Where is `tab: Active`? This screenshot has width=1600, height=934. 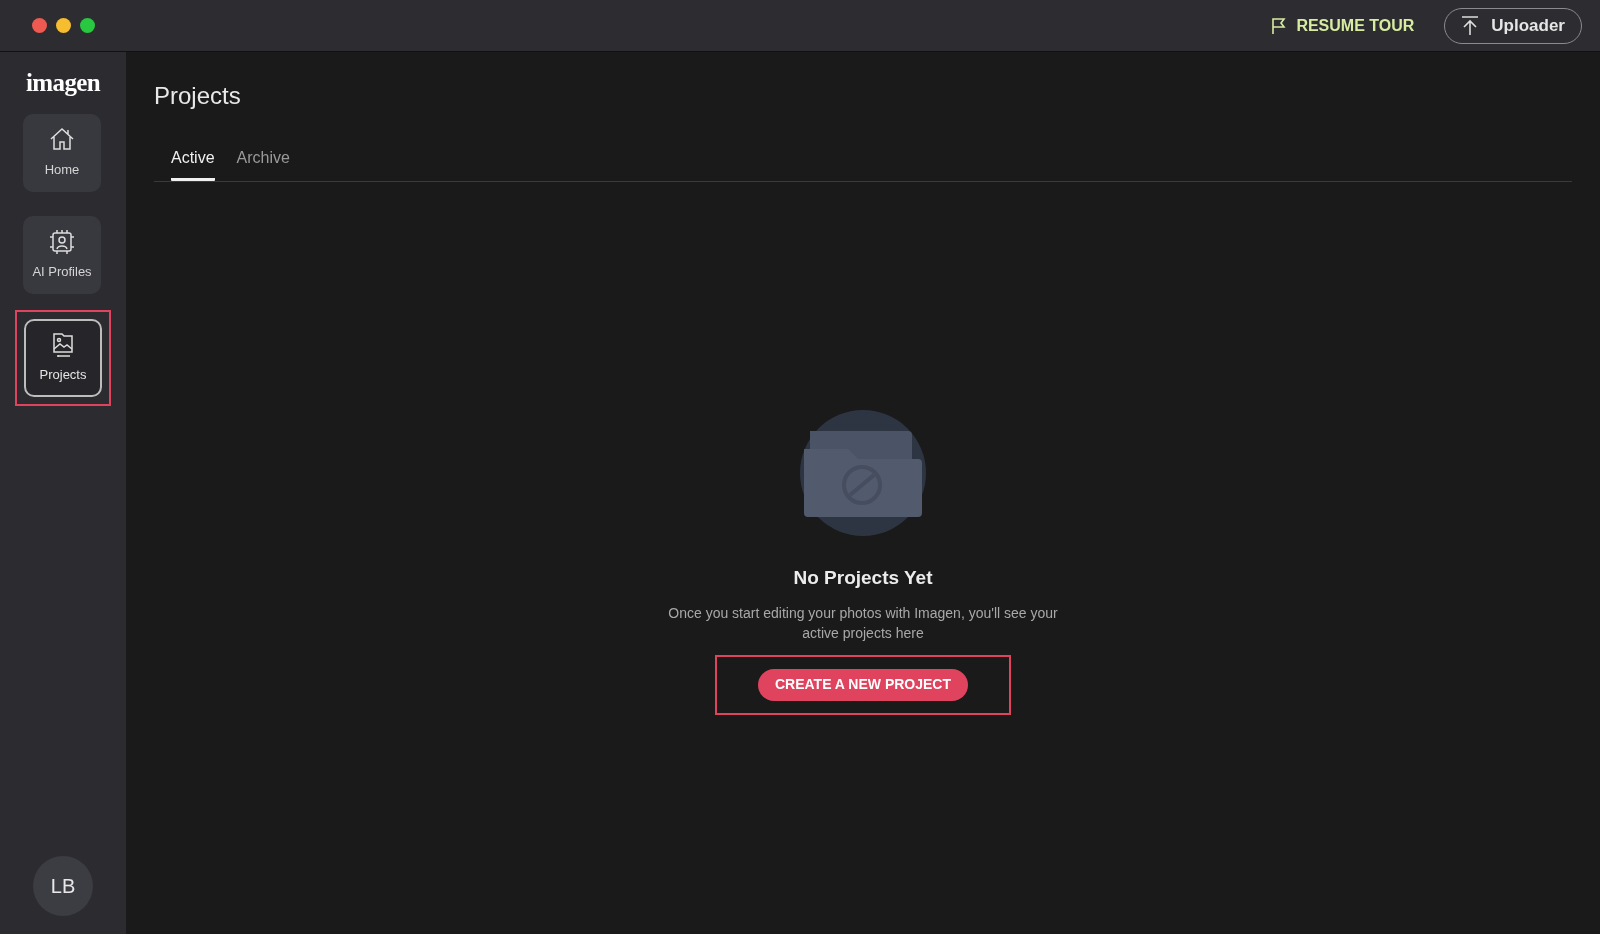 tab: Active is located at coordinates (193, 163).